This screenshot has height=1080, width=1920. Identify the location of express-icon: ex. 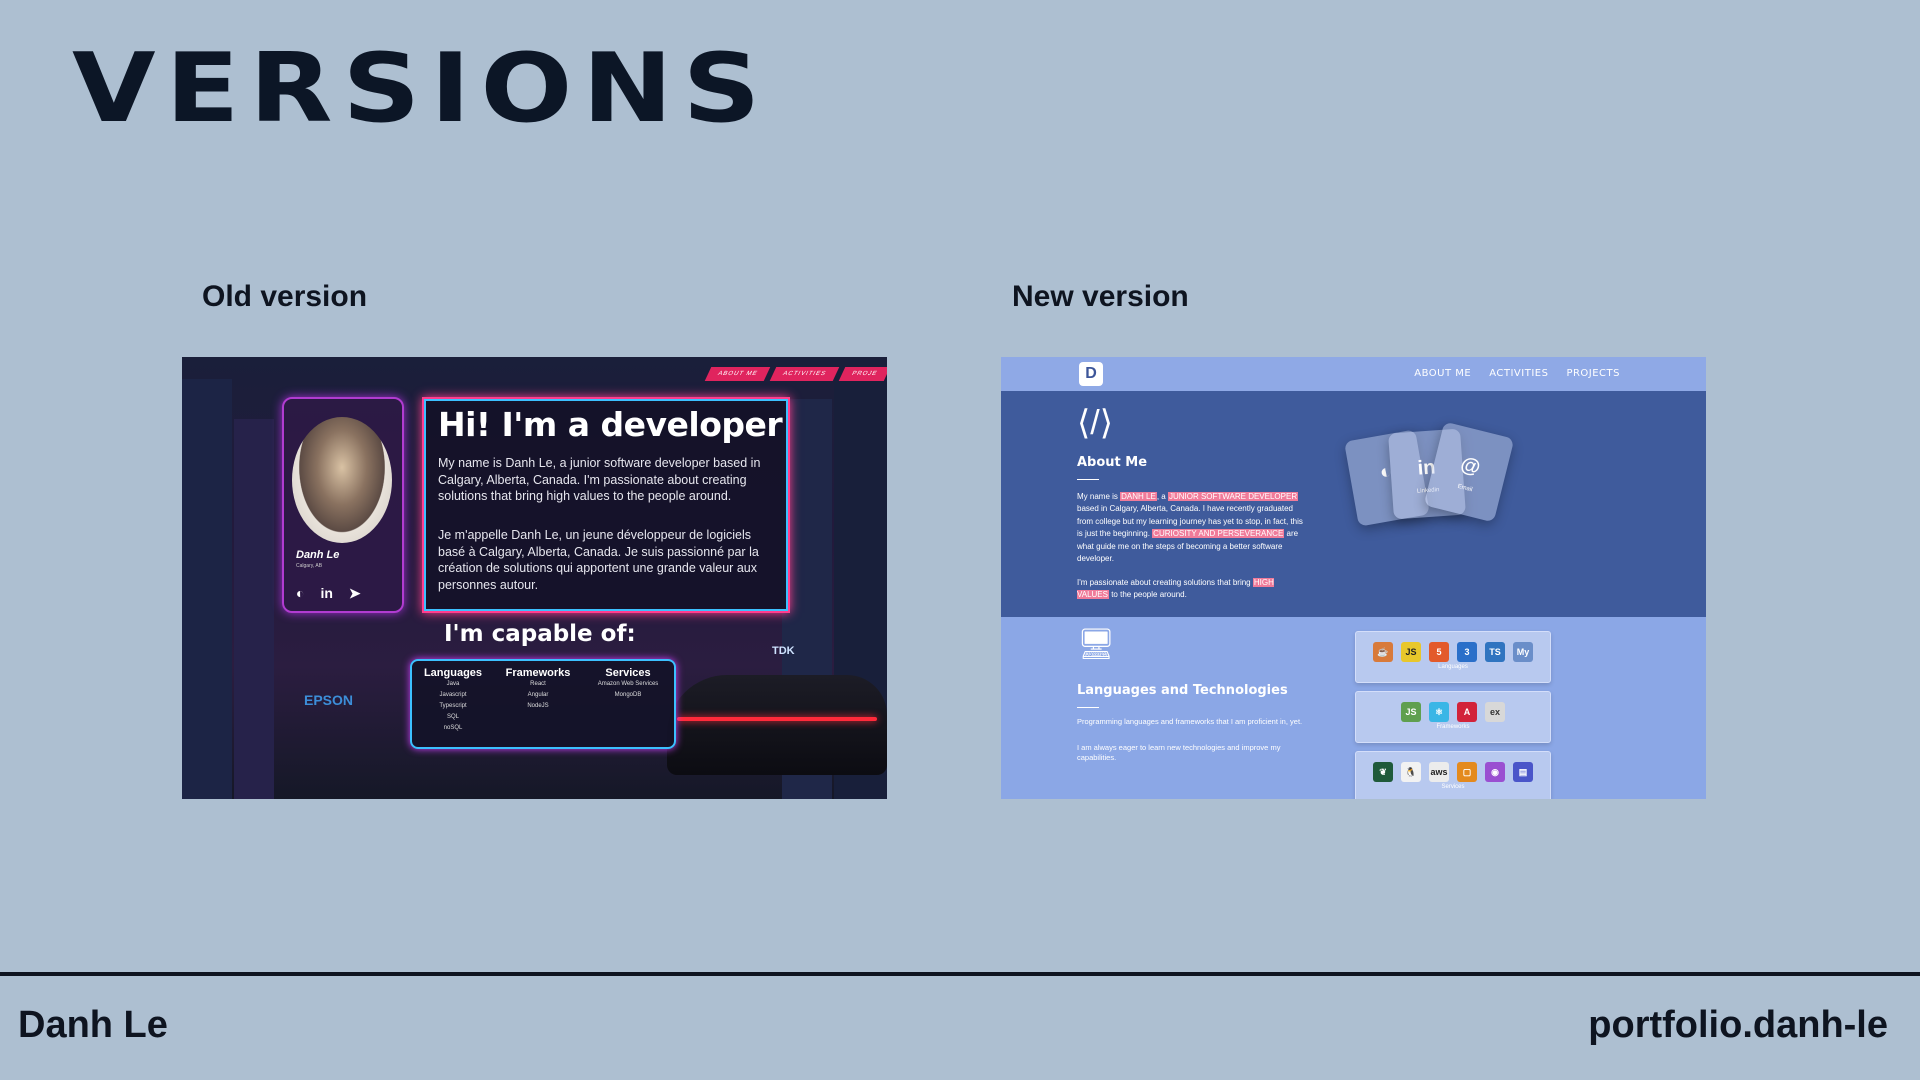
(1495, 712).